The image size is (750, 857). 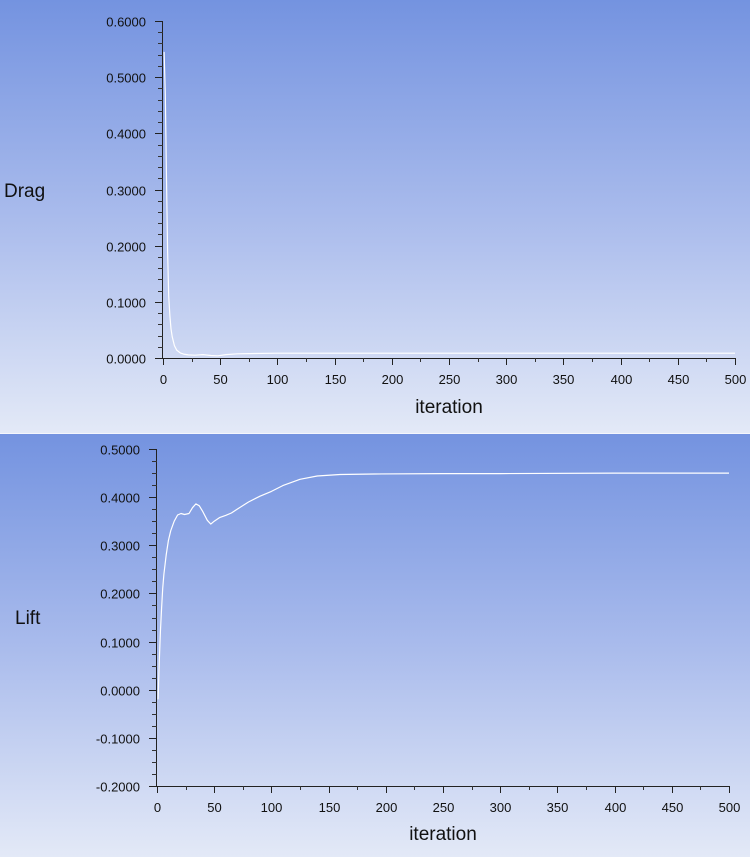 I want to click on drag-y-tick-label: 0.5000, so click(x=126, y=78).